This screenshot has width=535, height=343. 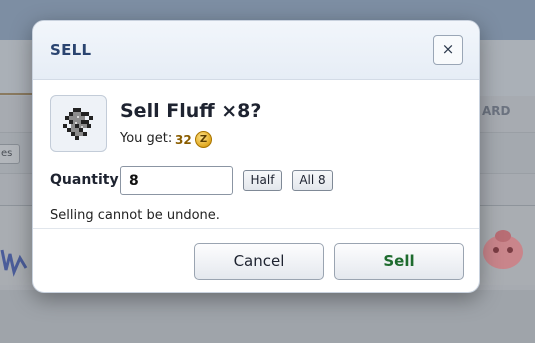 I want to click on fluff-icon, so click(x=78, y=124).